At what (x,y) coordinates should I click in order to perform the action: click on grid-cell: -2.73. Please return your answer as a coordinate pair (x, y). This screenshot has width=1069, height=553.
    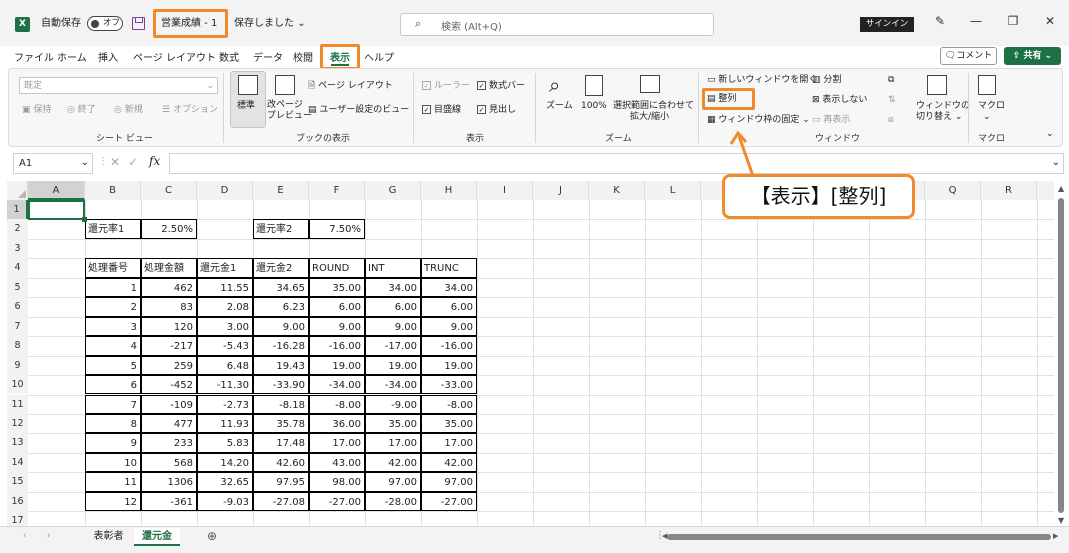
    Looking at the image, I should click on (225, 404).